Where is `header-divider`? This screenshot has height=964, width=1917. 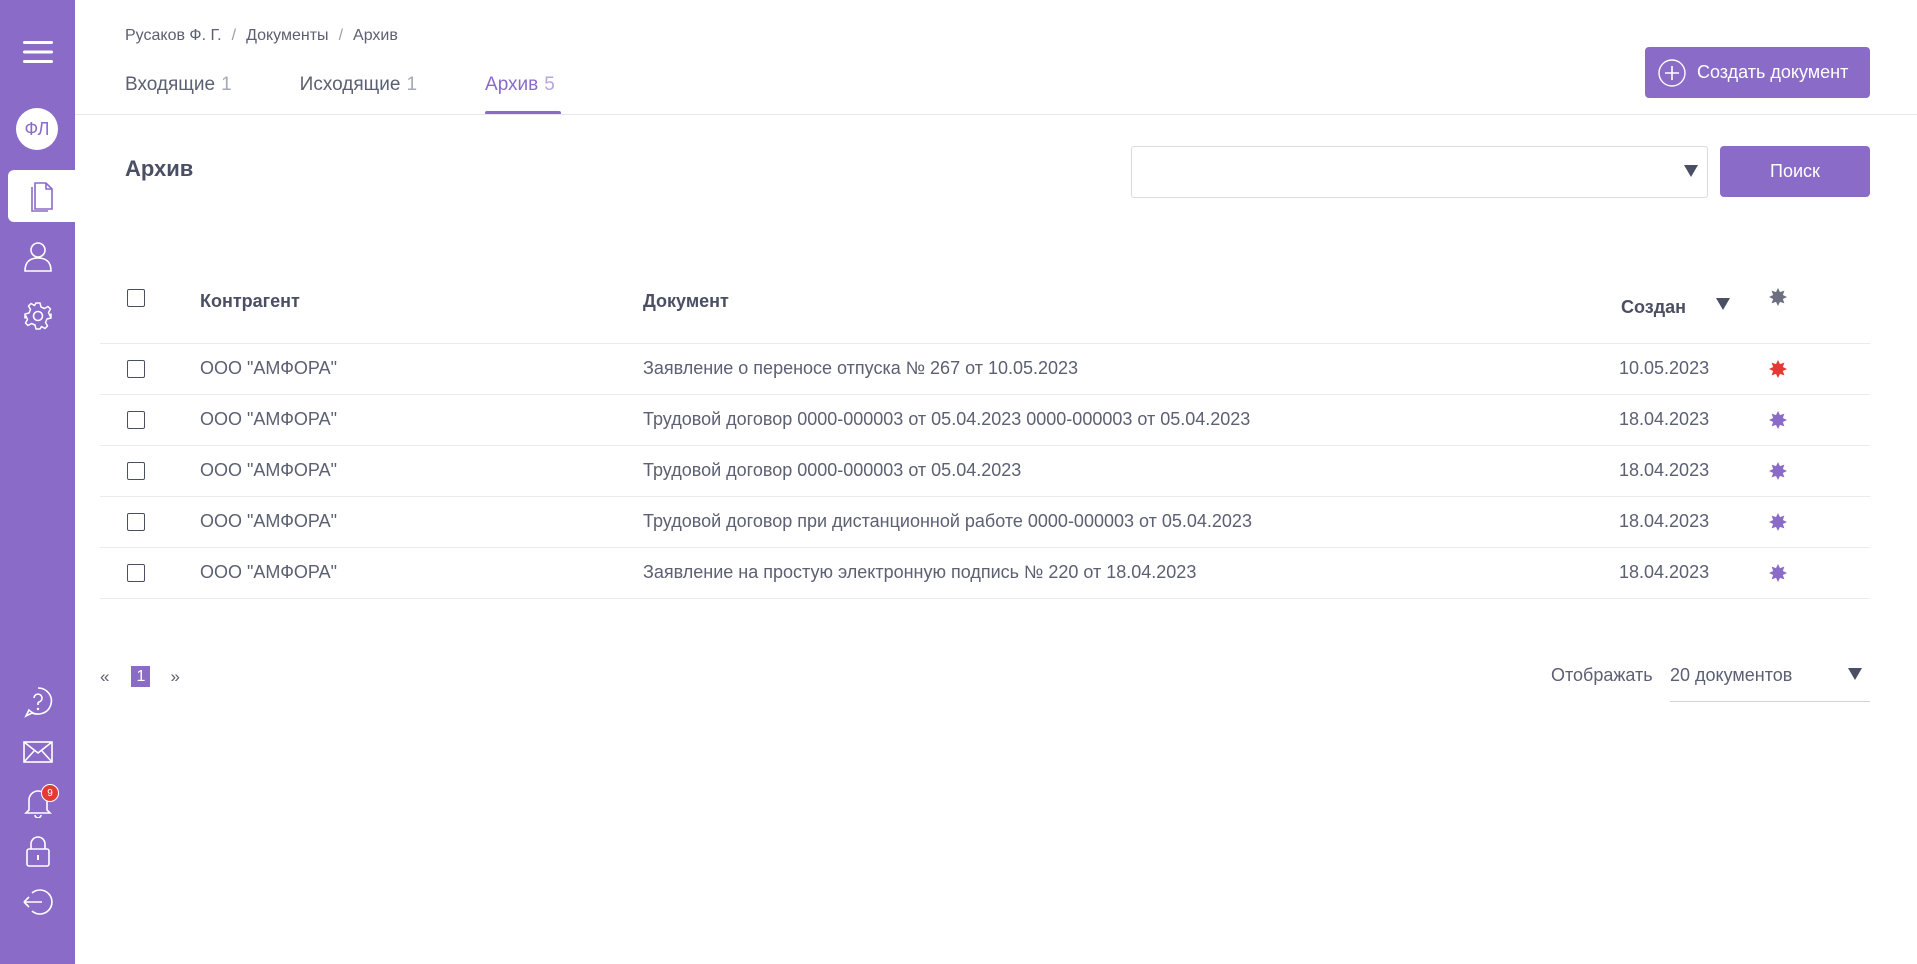
header-divider is located at coordinates (996, 114).